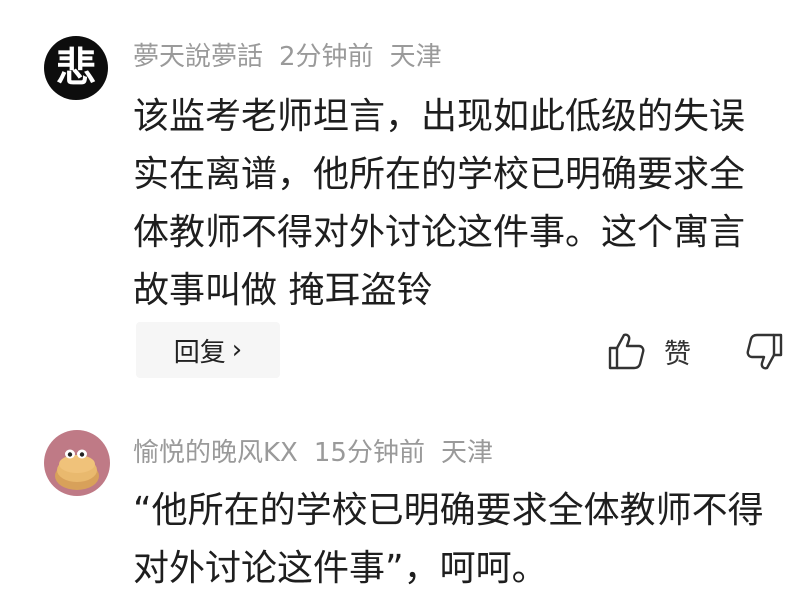 This screenshot has height=608, width=800. Describe the element at coordinates (326, 57) in the screenshot. I see `timestamp: 2分钟前` at that location.